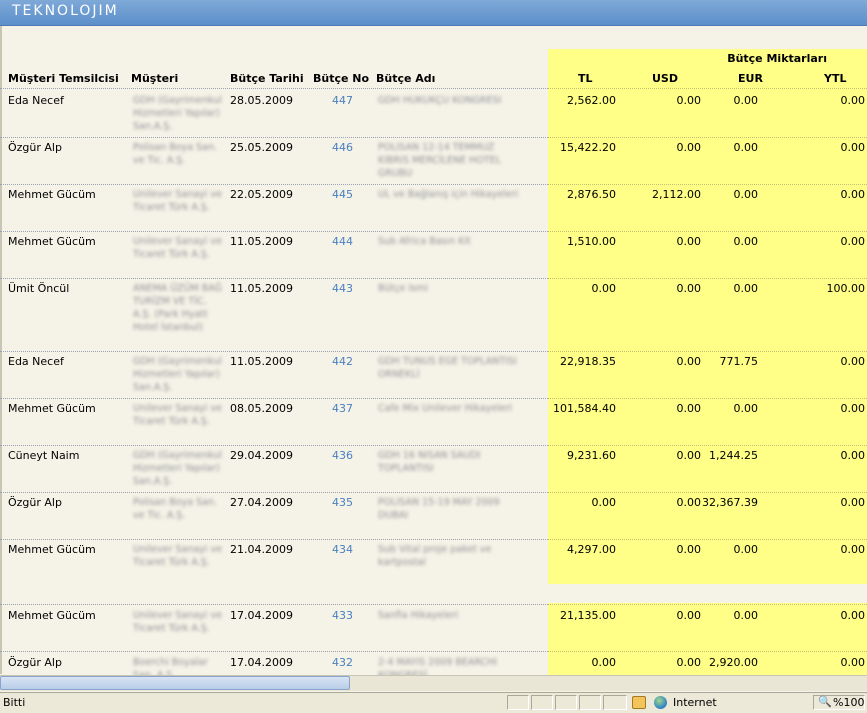 The height and width of the screenshot is (713, 867). Describe the element at coordinates (155, 78) in the screenshot. I see `column-header-customer: Müşteri` at that location.